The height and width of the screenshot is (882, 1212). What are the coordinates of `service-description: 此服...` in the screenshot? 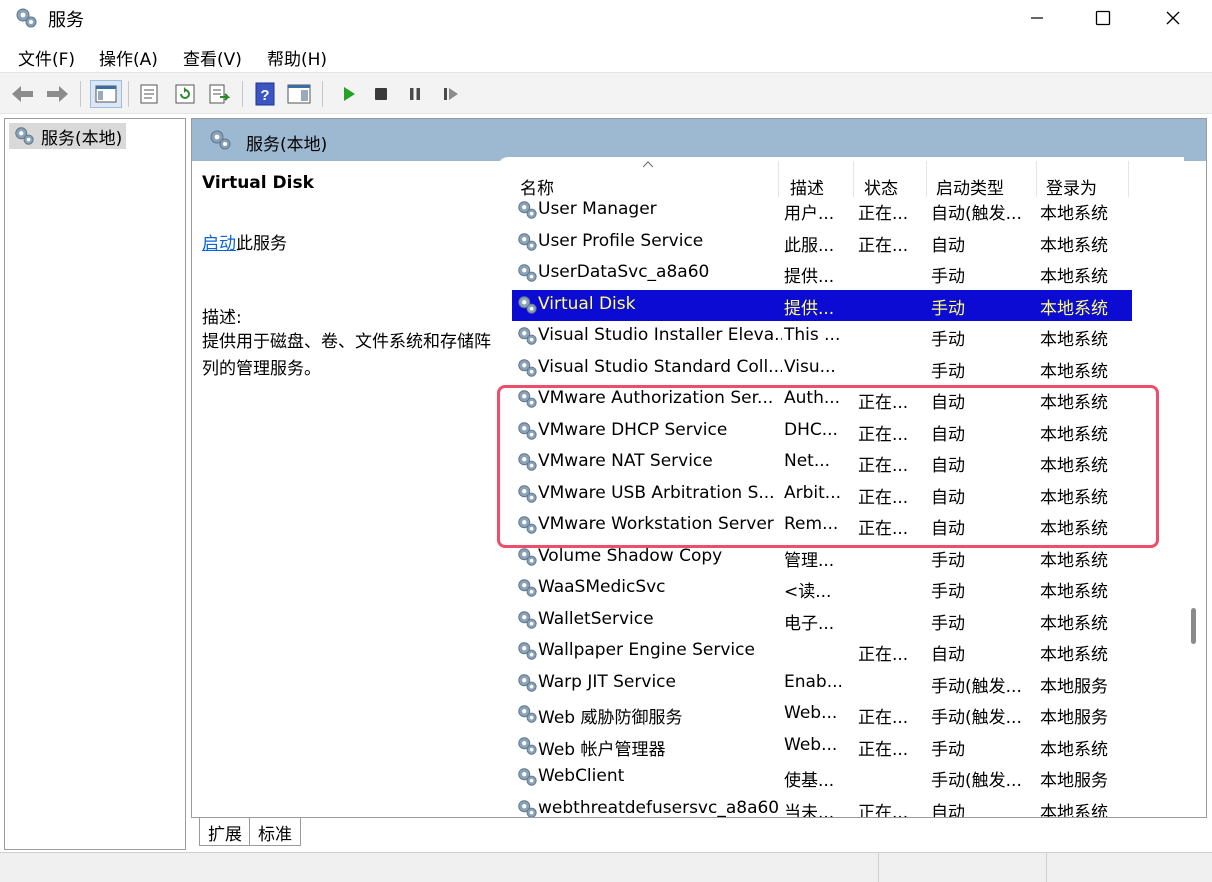 It's located at (809, 245).